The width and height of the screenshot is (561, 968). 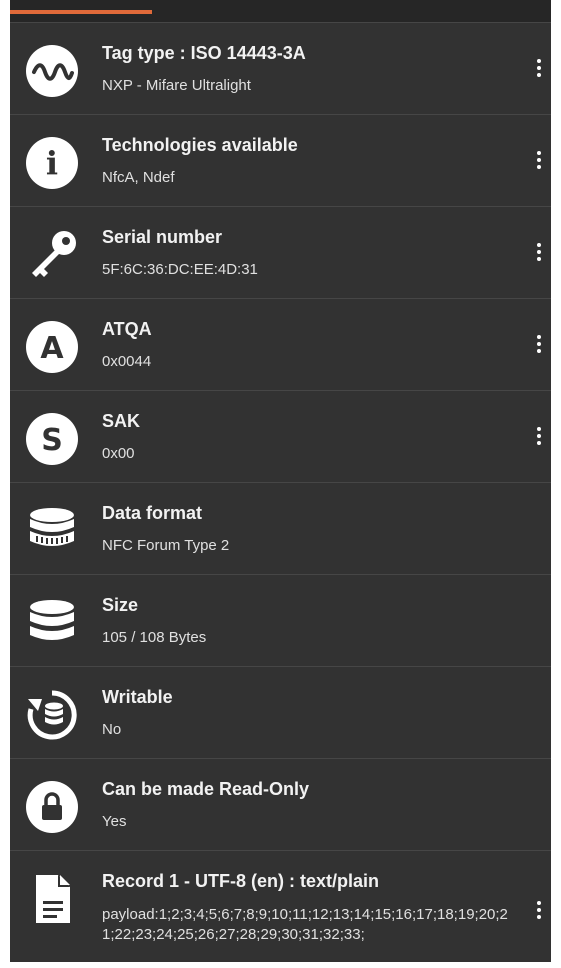 I want to click on letter-a-icon: A, so click(x=52, y=347).